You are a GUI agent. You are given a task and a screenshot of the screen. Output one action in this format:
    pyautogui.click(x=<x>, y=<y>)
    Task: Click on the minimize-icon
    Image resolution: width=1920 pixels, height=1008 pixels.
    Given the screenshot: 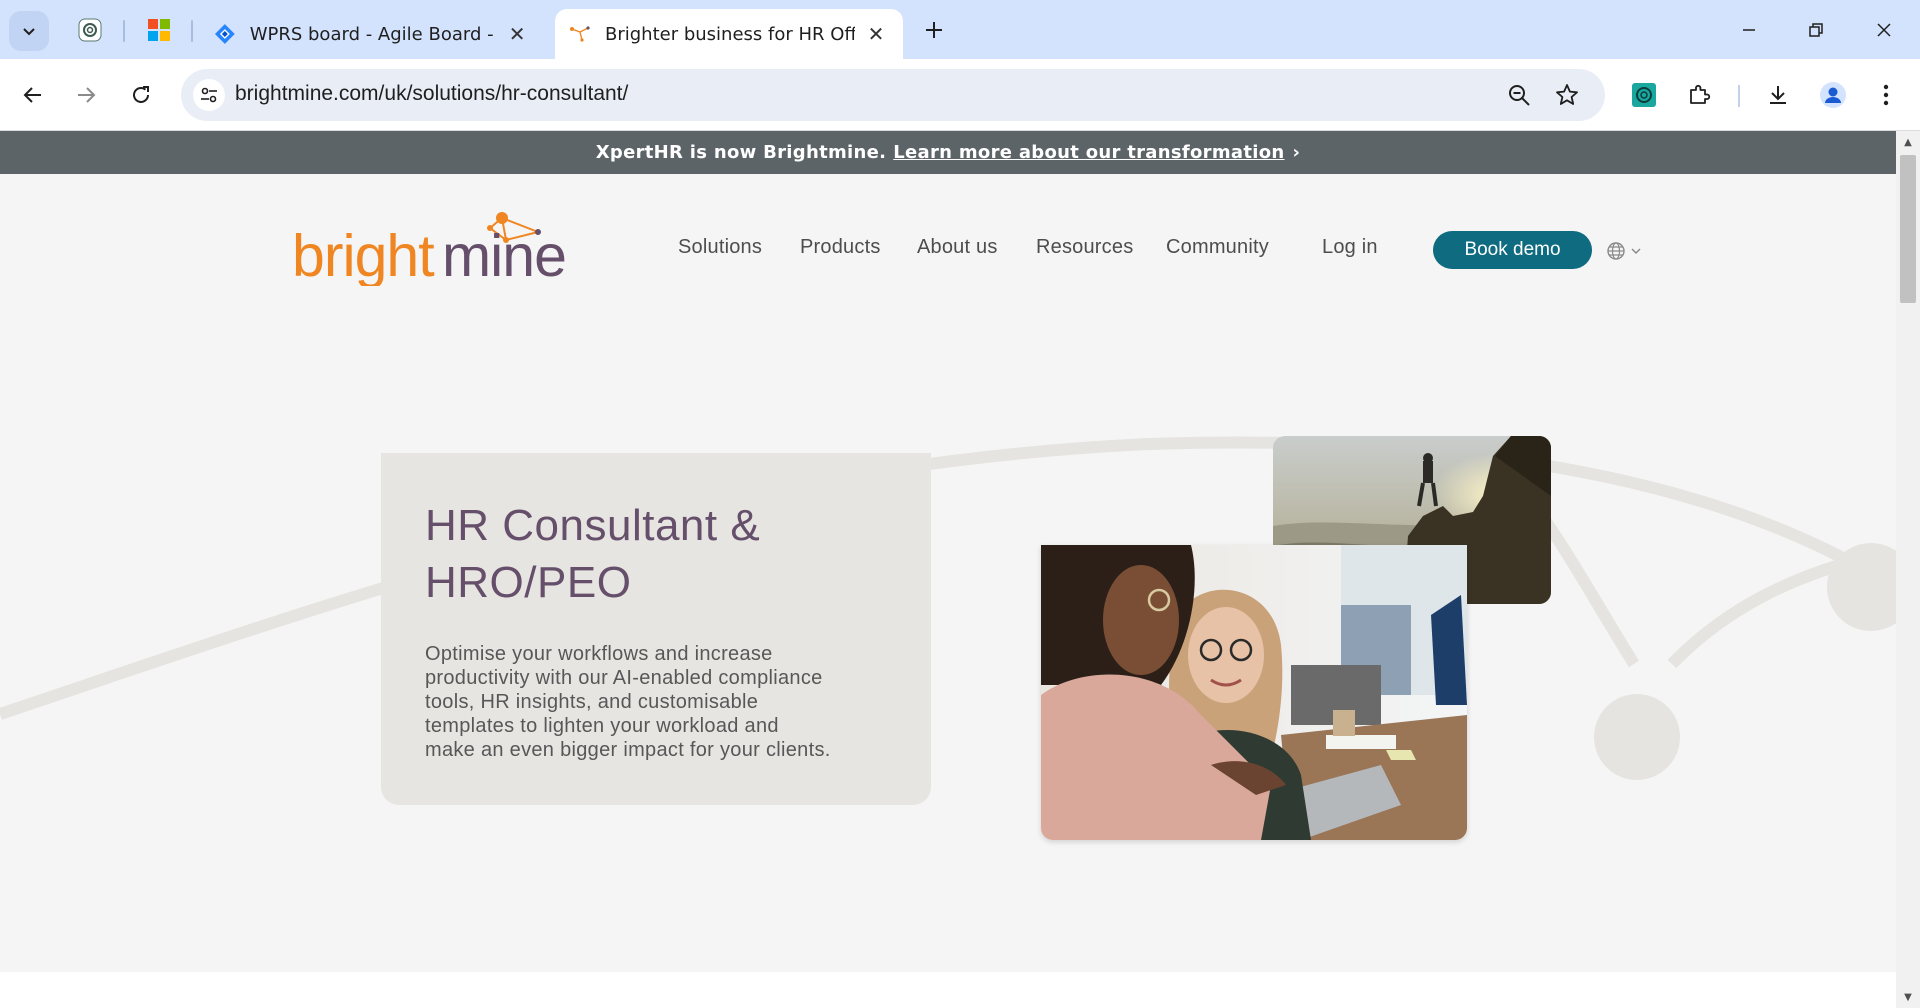 What is the action you would take?
    pyautogui.click(x=1749, y=30)
    